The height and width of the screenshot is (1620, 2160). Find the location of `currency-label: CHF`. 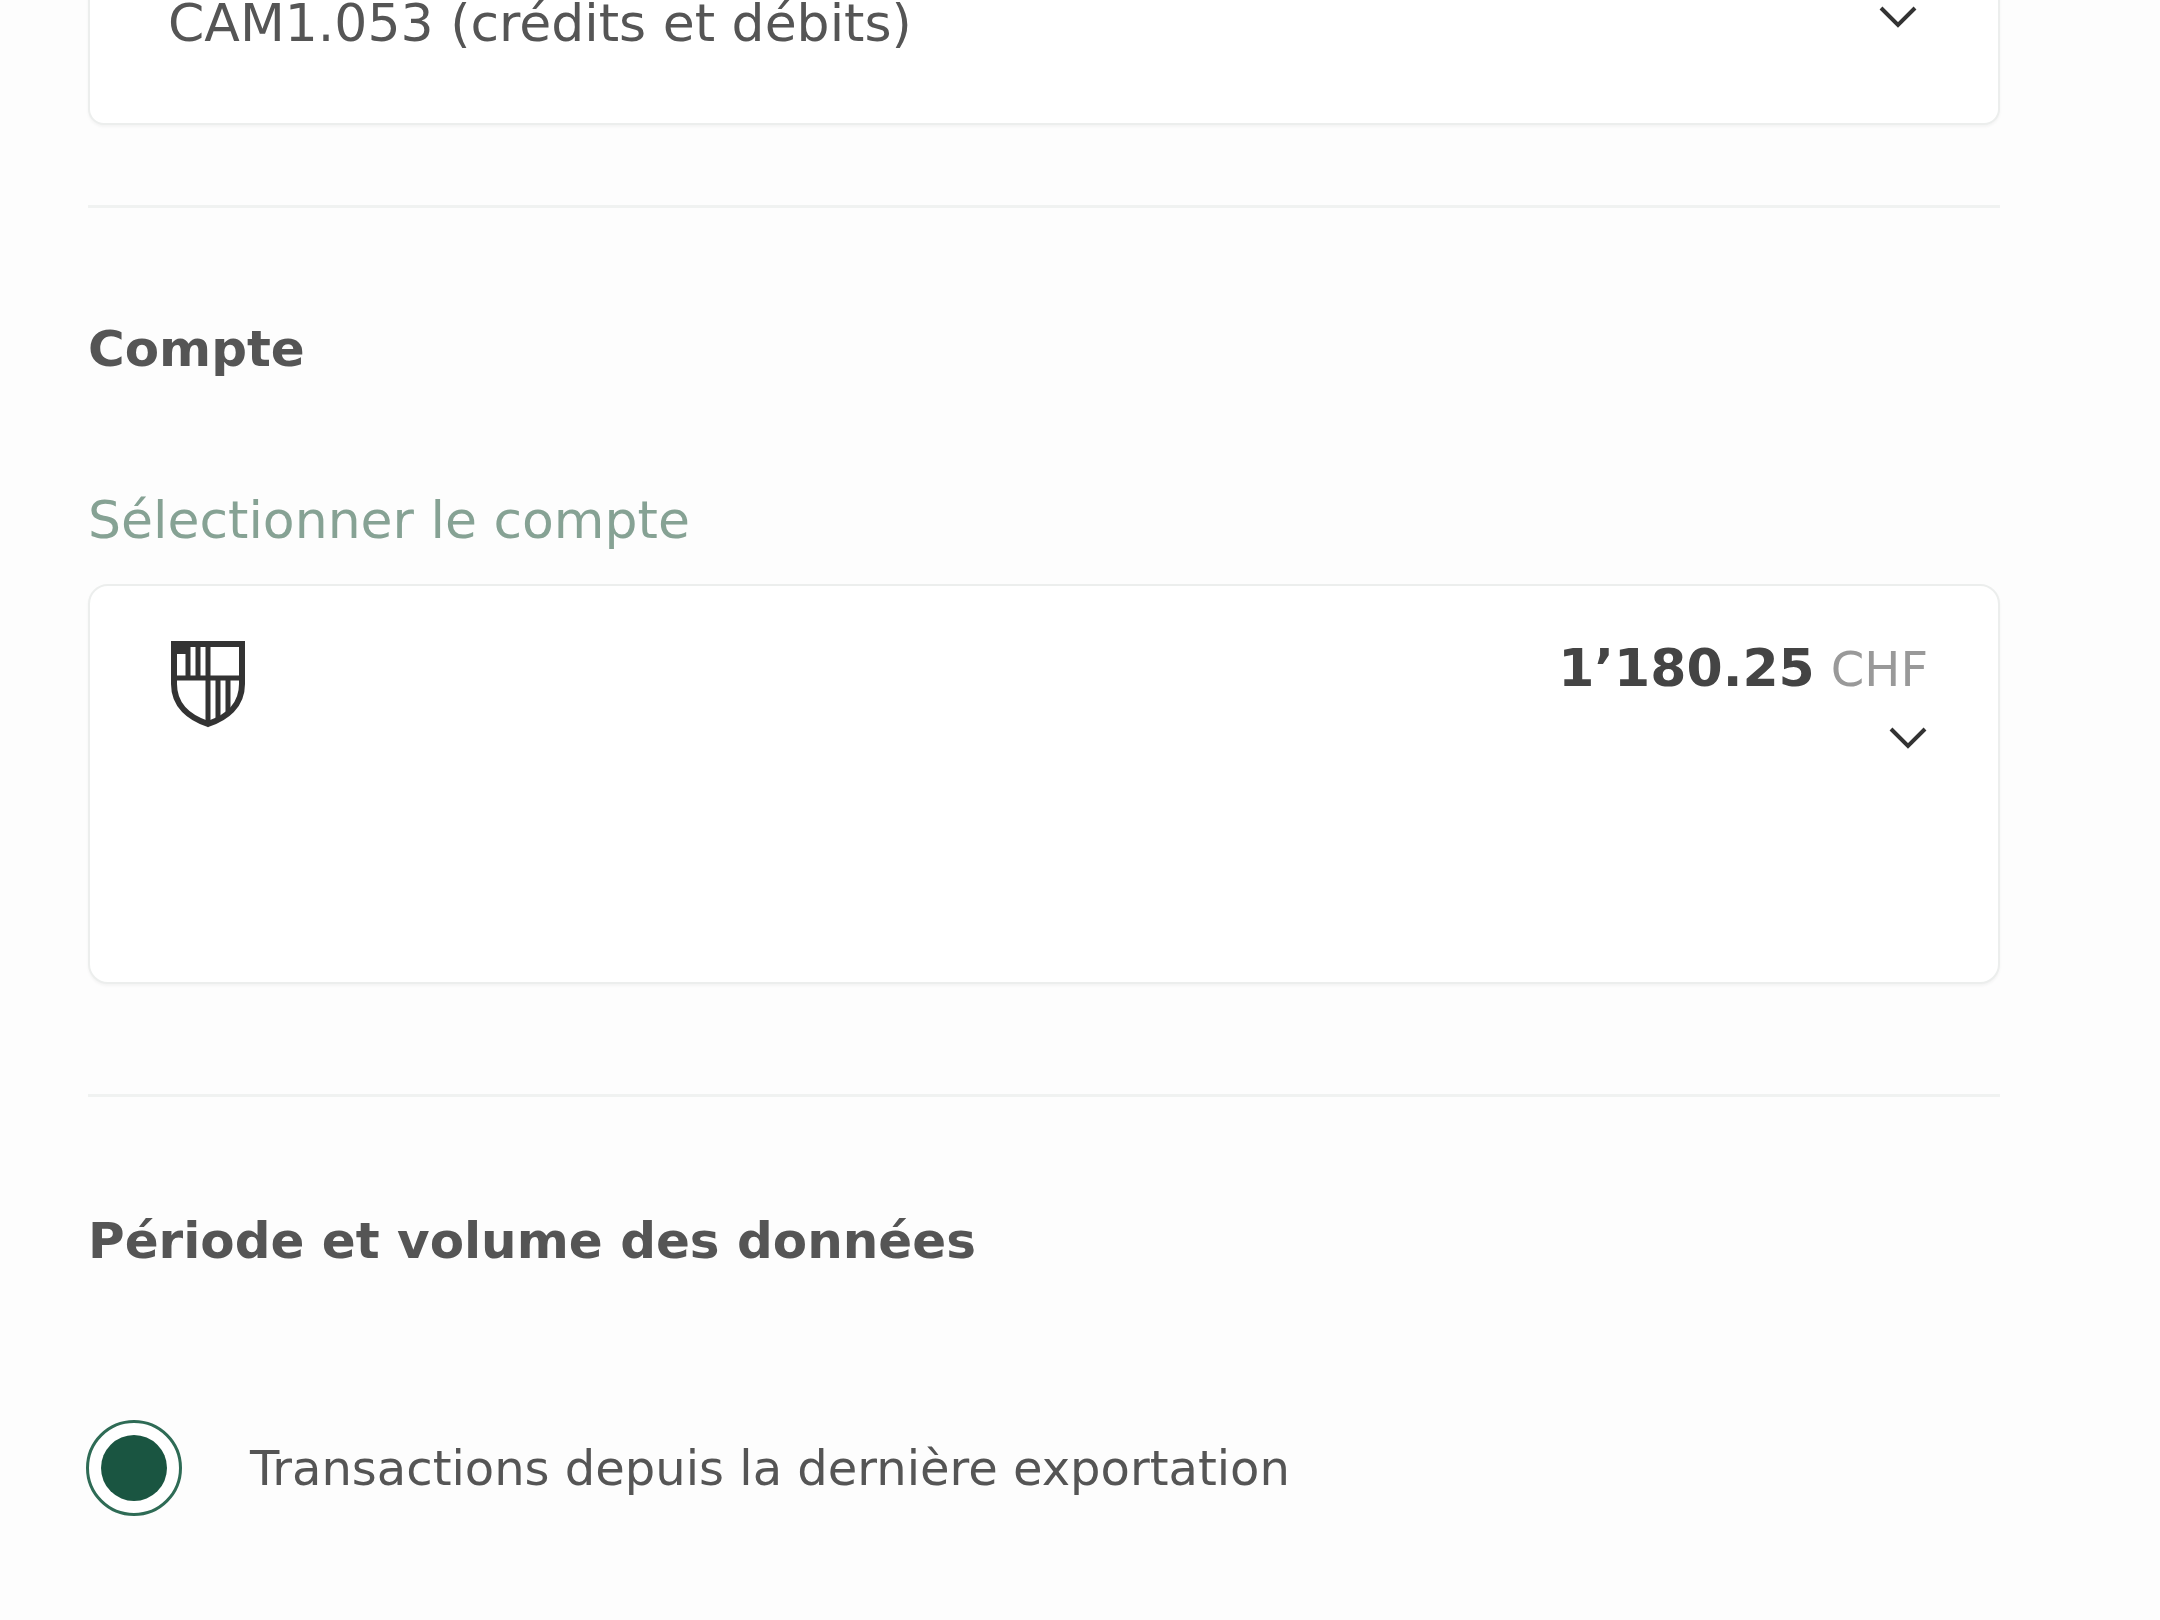

currency-label: CHF is located at coordinates (1879, 669).